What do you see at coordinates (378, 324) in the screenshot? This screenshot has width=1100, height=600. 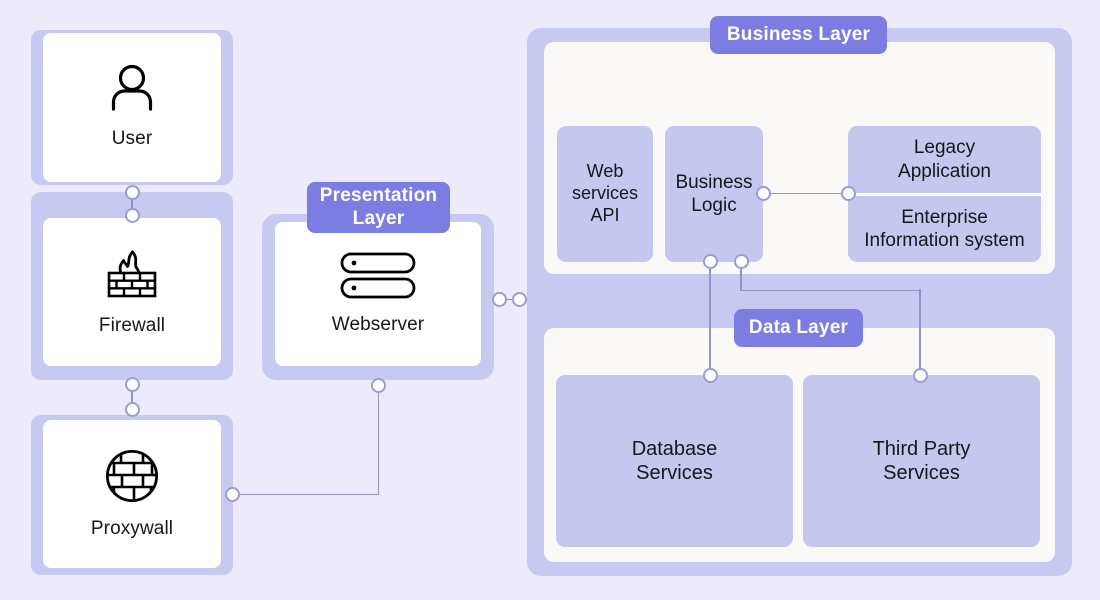 I see `node-webserver-label: Webserver` at bounding box center [378, 324].